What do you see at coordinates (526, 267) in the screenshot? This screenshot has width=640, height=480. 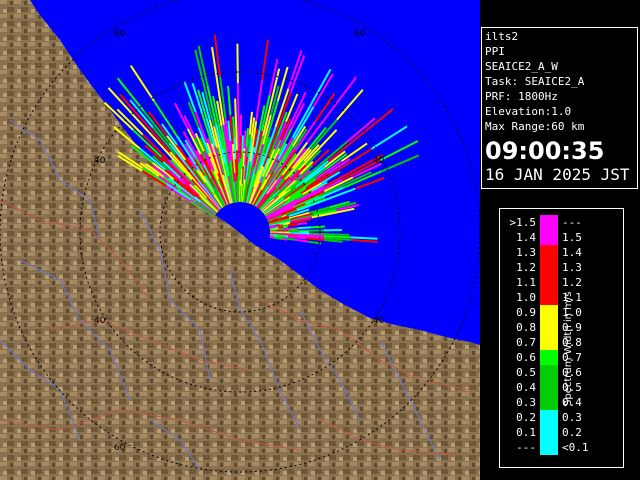 I see `legend-lower-value: 1.2` at bounding box center [526, 267].